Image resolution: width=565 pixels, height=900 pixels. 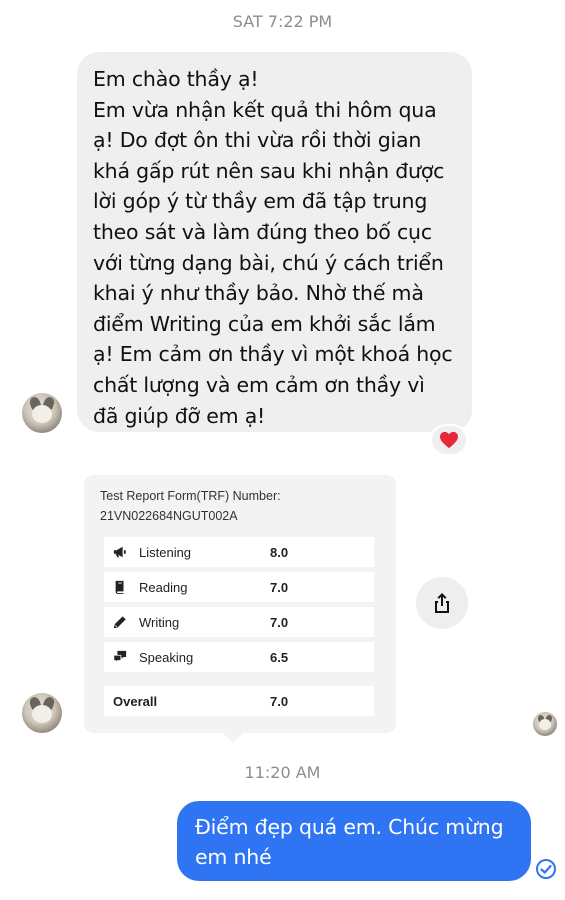 I want to click on score-row-writing: Writing 7.0, so click(x=239, y=622).